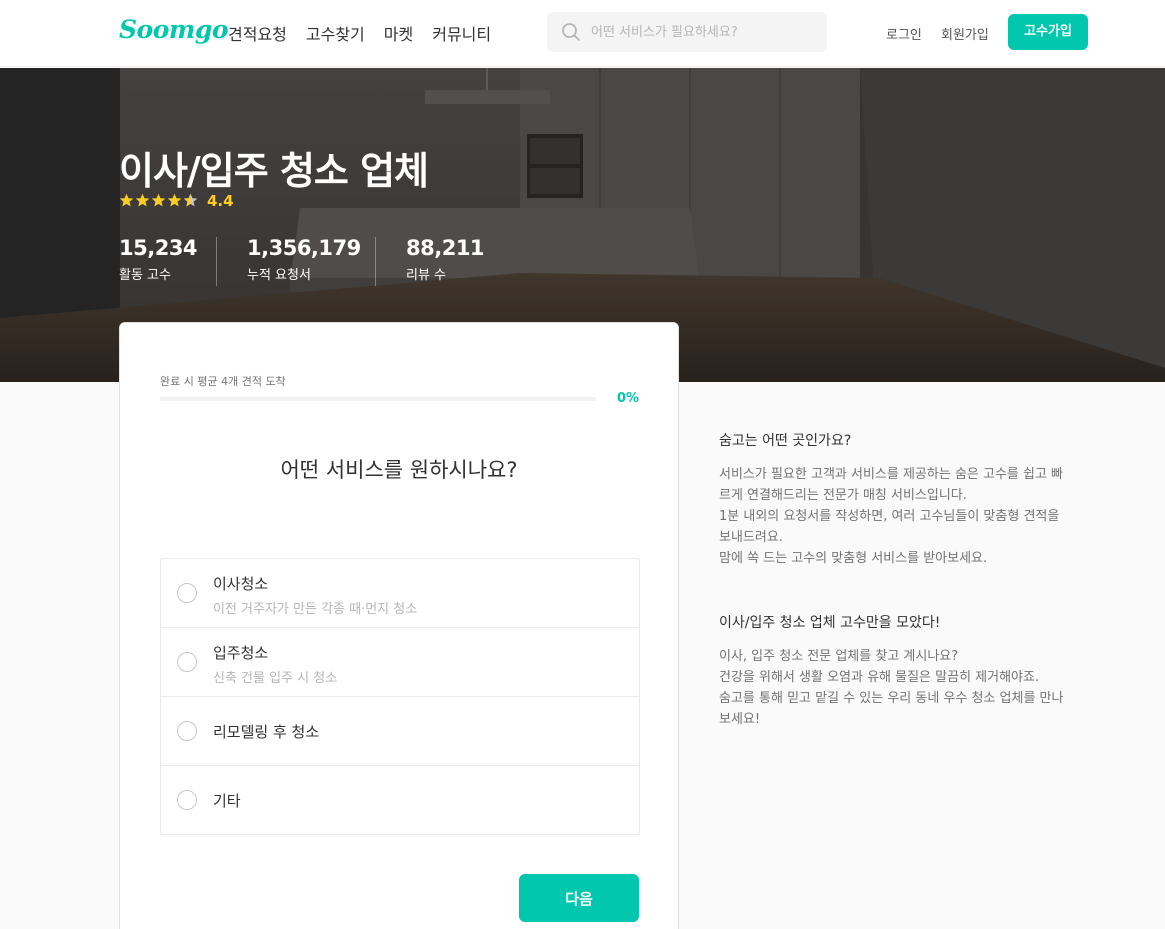  I want to click on about-line: 르게 연결해드리는 전문가 매칭 서비스입니다., so click(843, 495).